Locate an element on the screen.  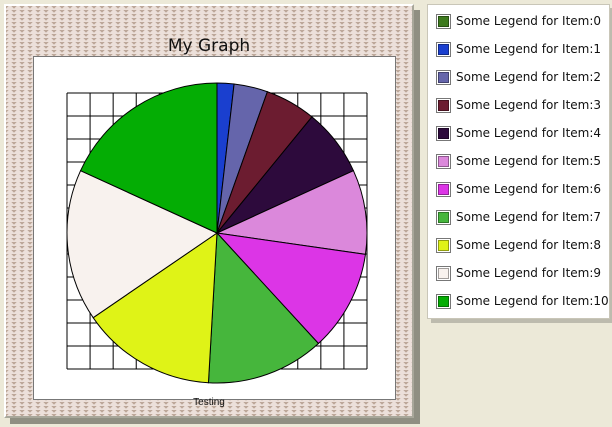
legend-label: Some Legend for Item:10 is located at coordinates (532, 301).